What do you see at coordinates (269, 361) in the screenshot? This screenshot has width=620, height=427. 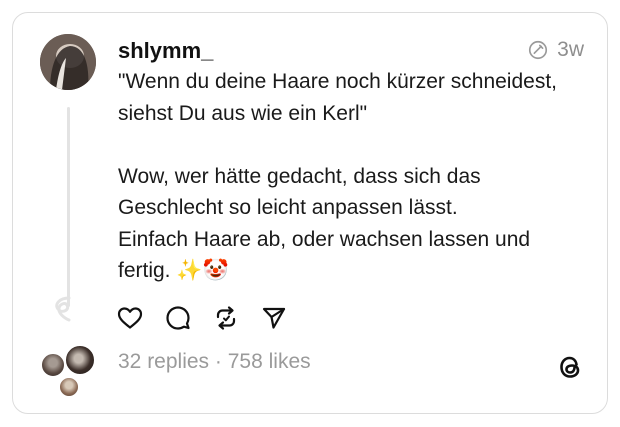 I see `likes-count: 758 likes` at bounding box center [269, 361].